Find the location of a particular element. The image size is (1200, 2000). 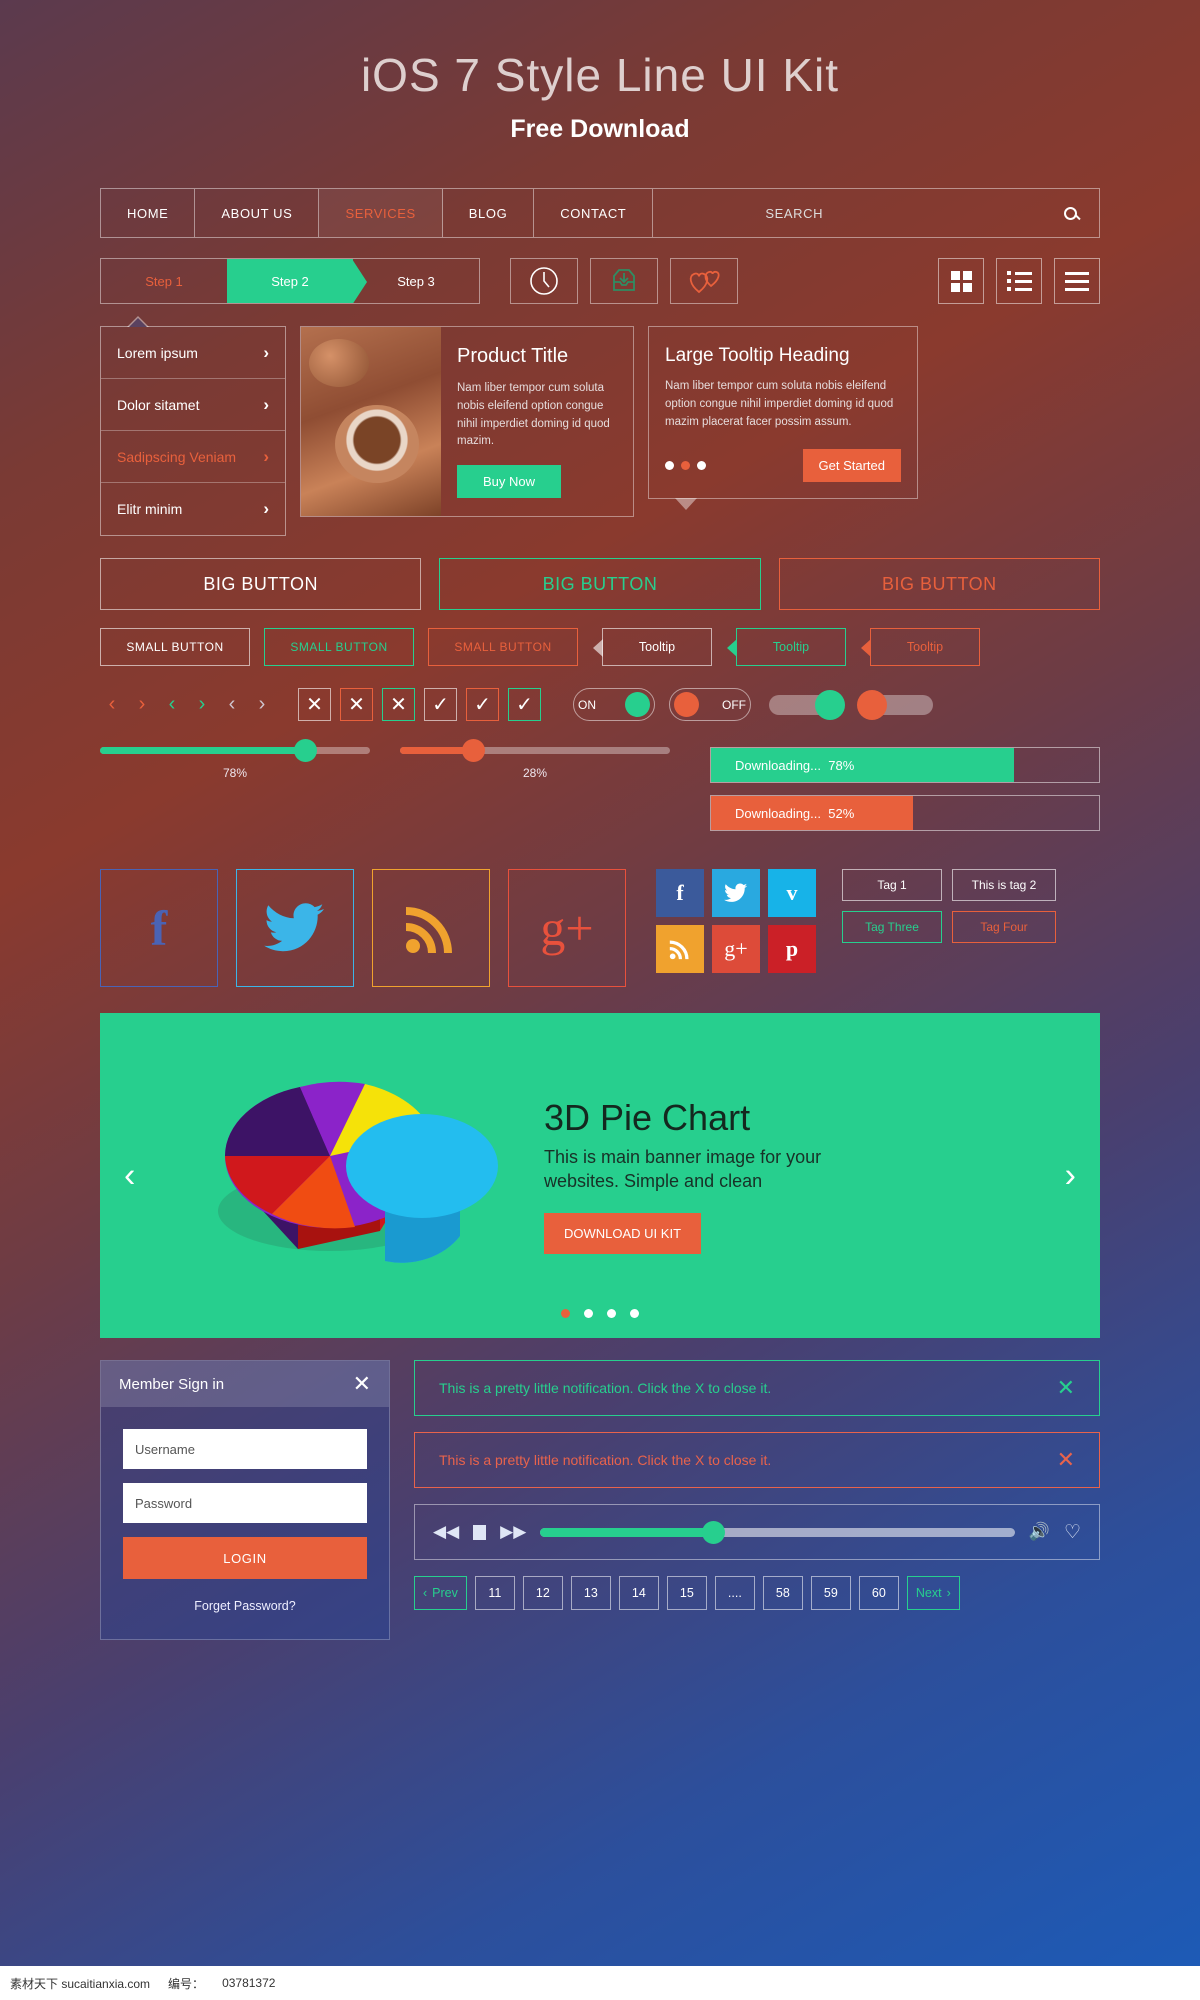

rewind-icon: ◀◀ is located at coordinates (446, 1532).